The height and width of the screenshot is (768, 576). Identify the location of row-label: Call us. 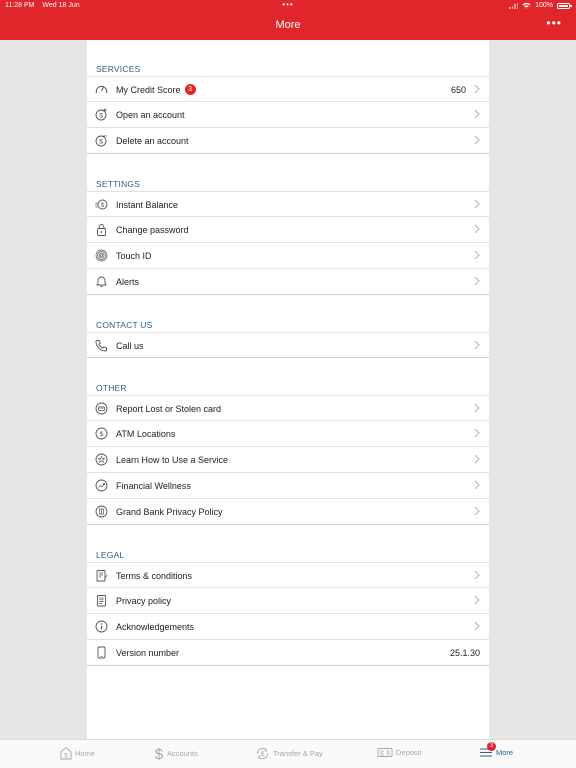
(130, 346).